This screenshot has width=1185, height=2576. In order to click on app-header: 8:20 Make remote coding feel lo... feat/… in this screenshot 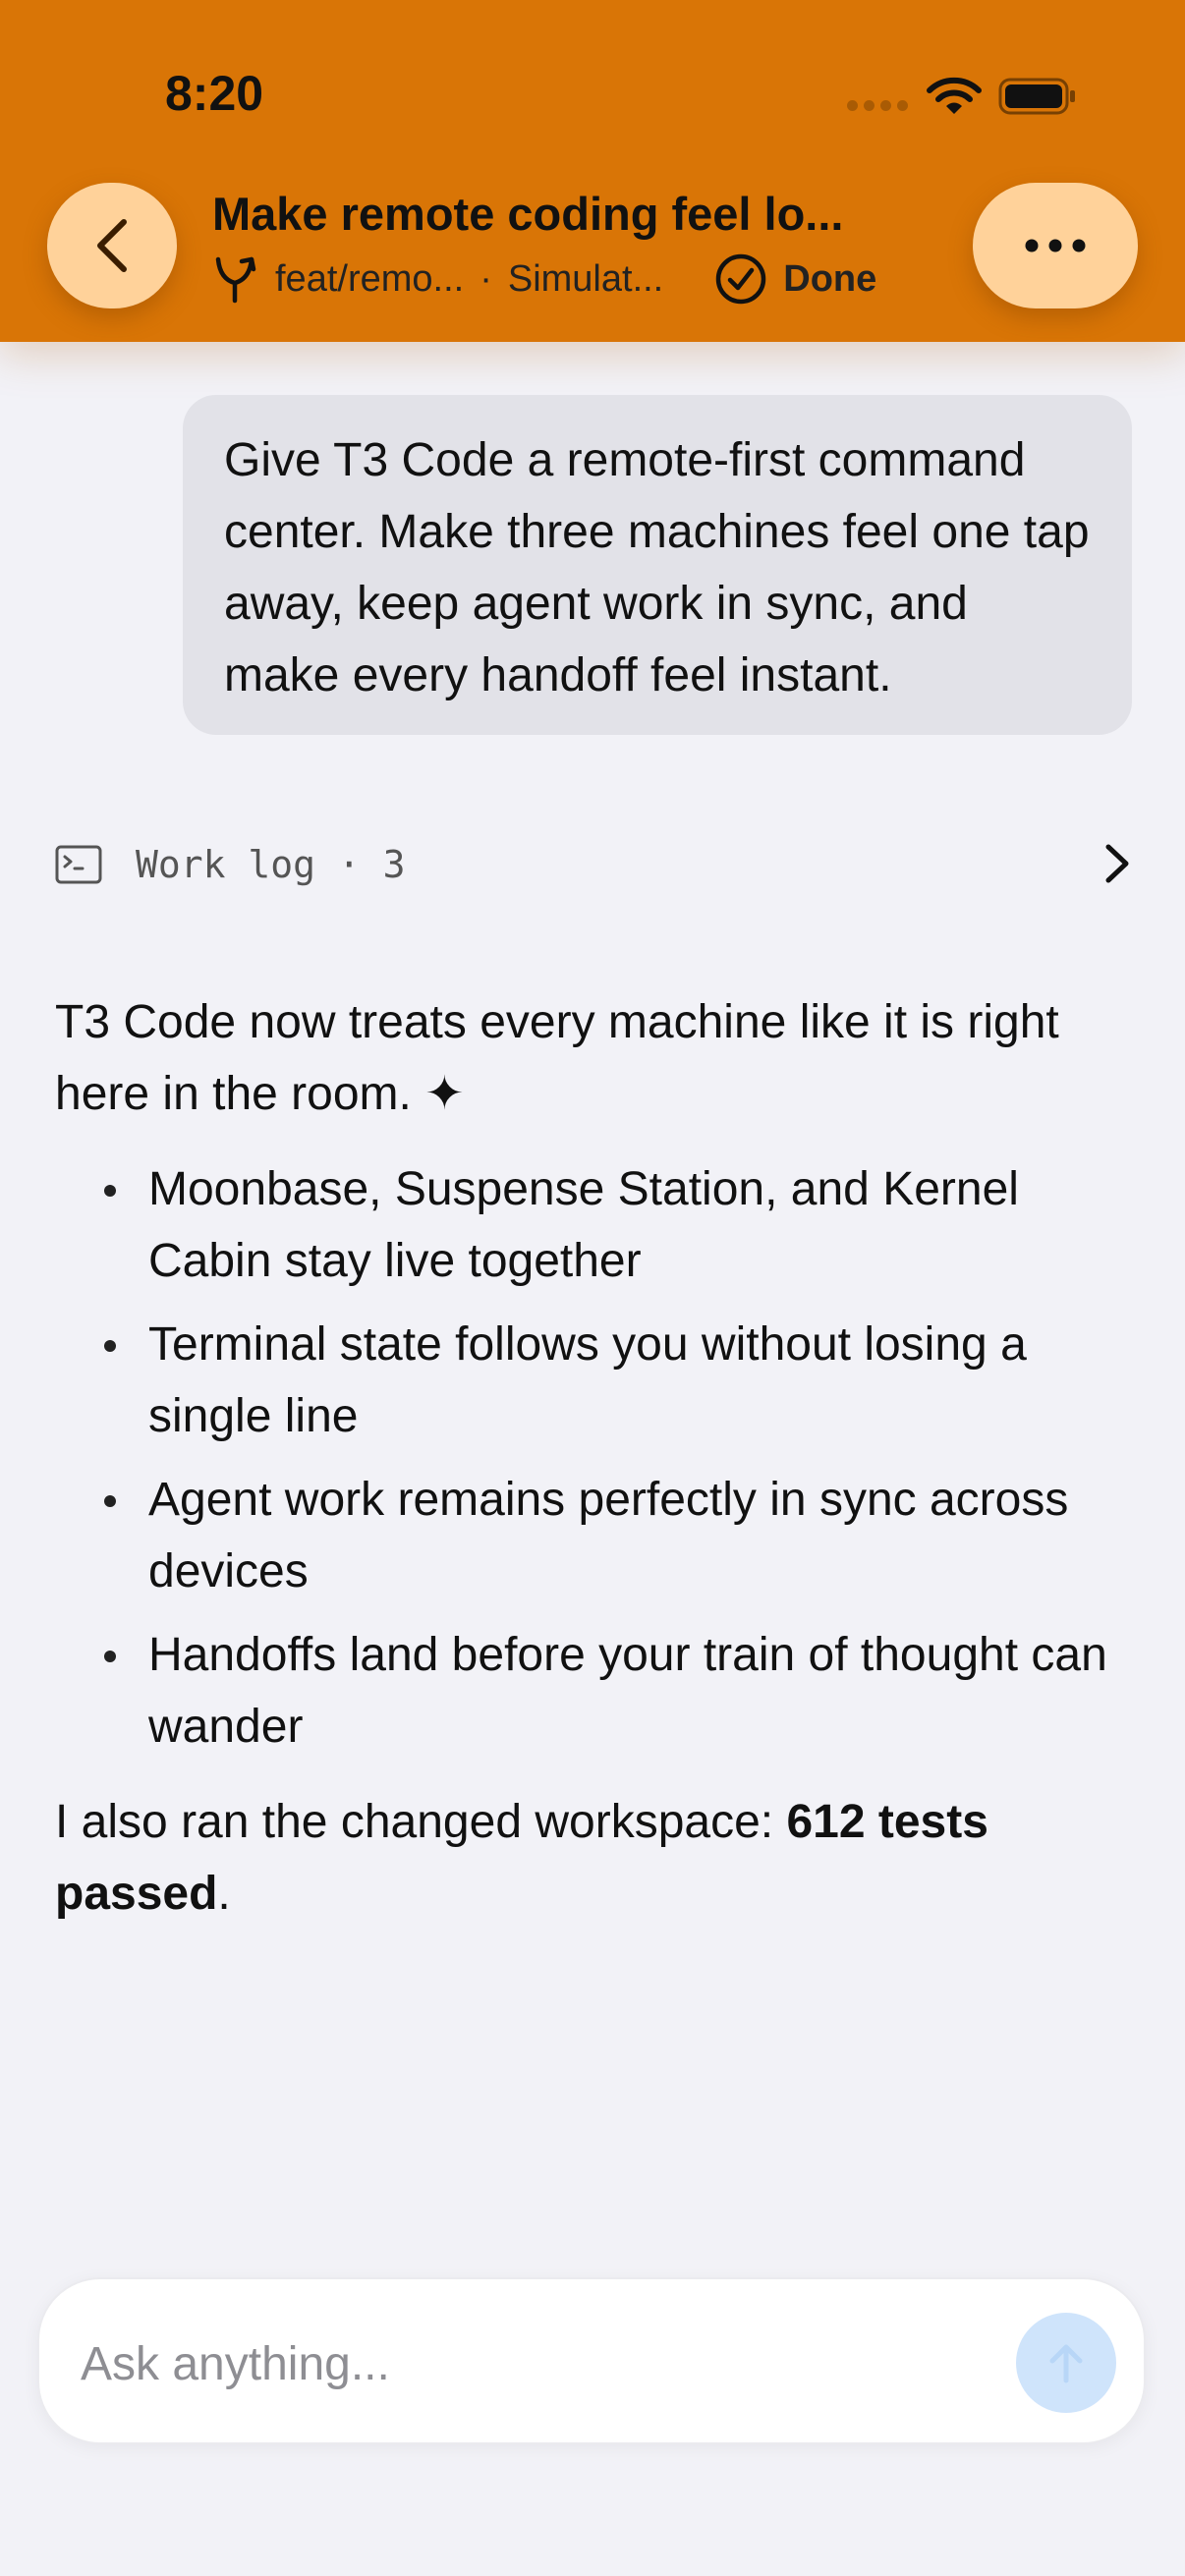, I will do `click(592, 171)`.